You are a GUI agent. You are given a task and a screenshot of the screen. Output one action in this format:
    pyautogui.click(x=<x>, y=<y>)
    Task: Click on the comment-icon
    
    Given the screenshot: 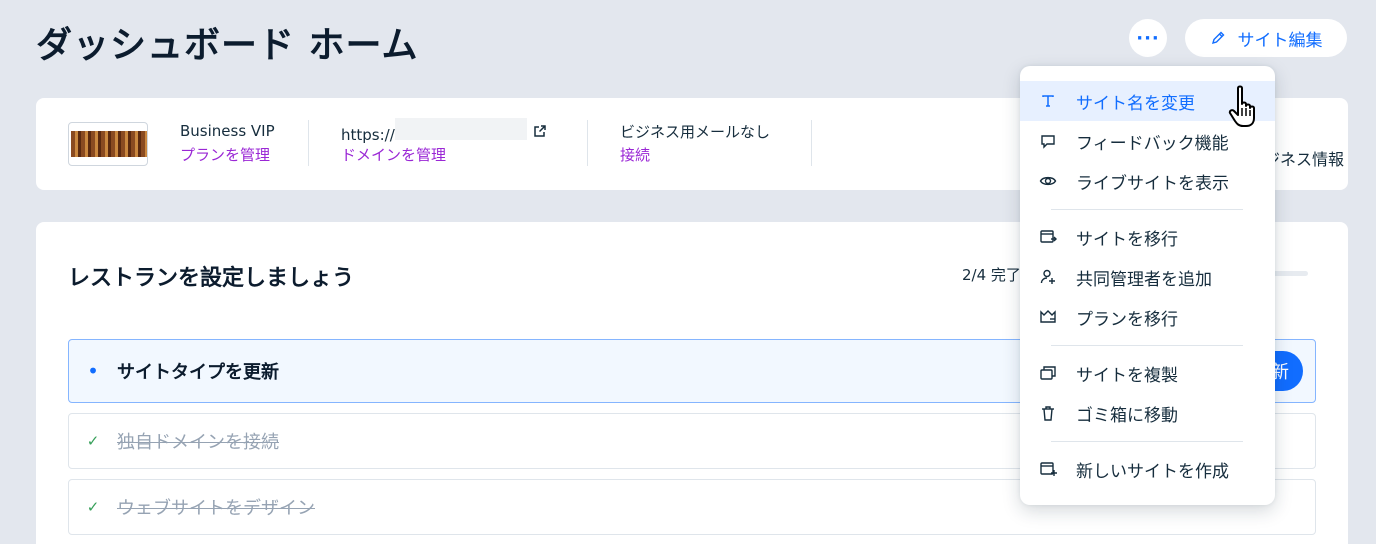 What is the action you would take?
    pyautogui.click(x=1048, y=142)
    